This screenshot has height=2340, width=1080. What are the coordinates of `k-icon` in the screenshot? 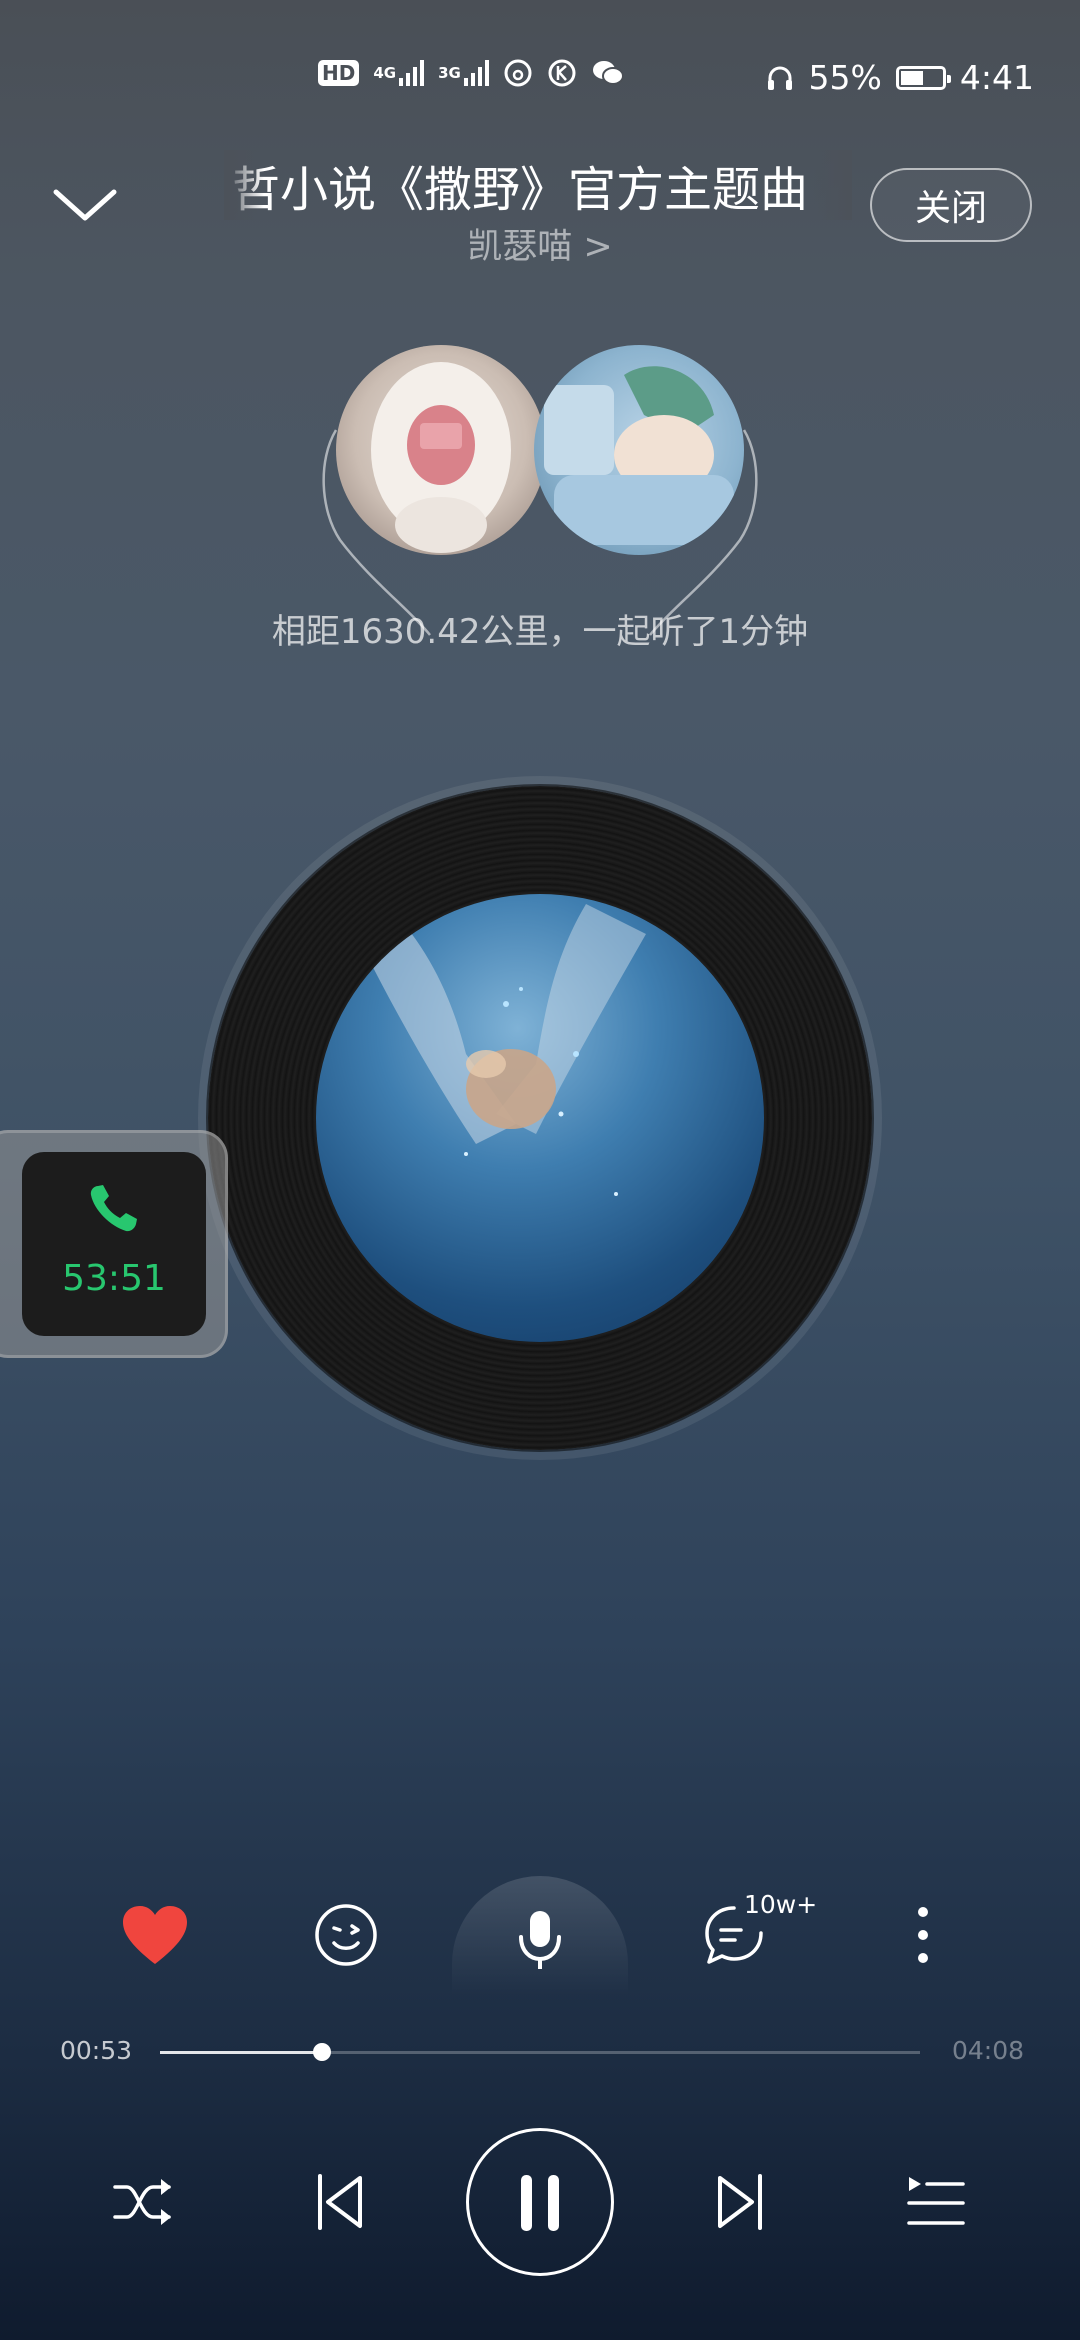 It's located at (562, 73).